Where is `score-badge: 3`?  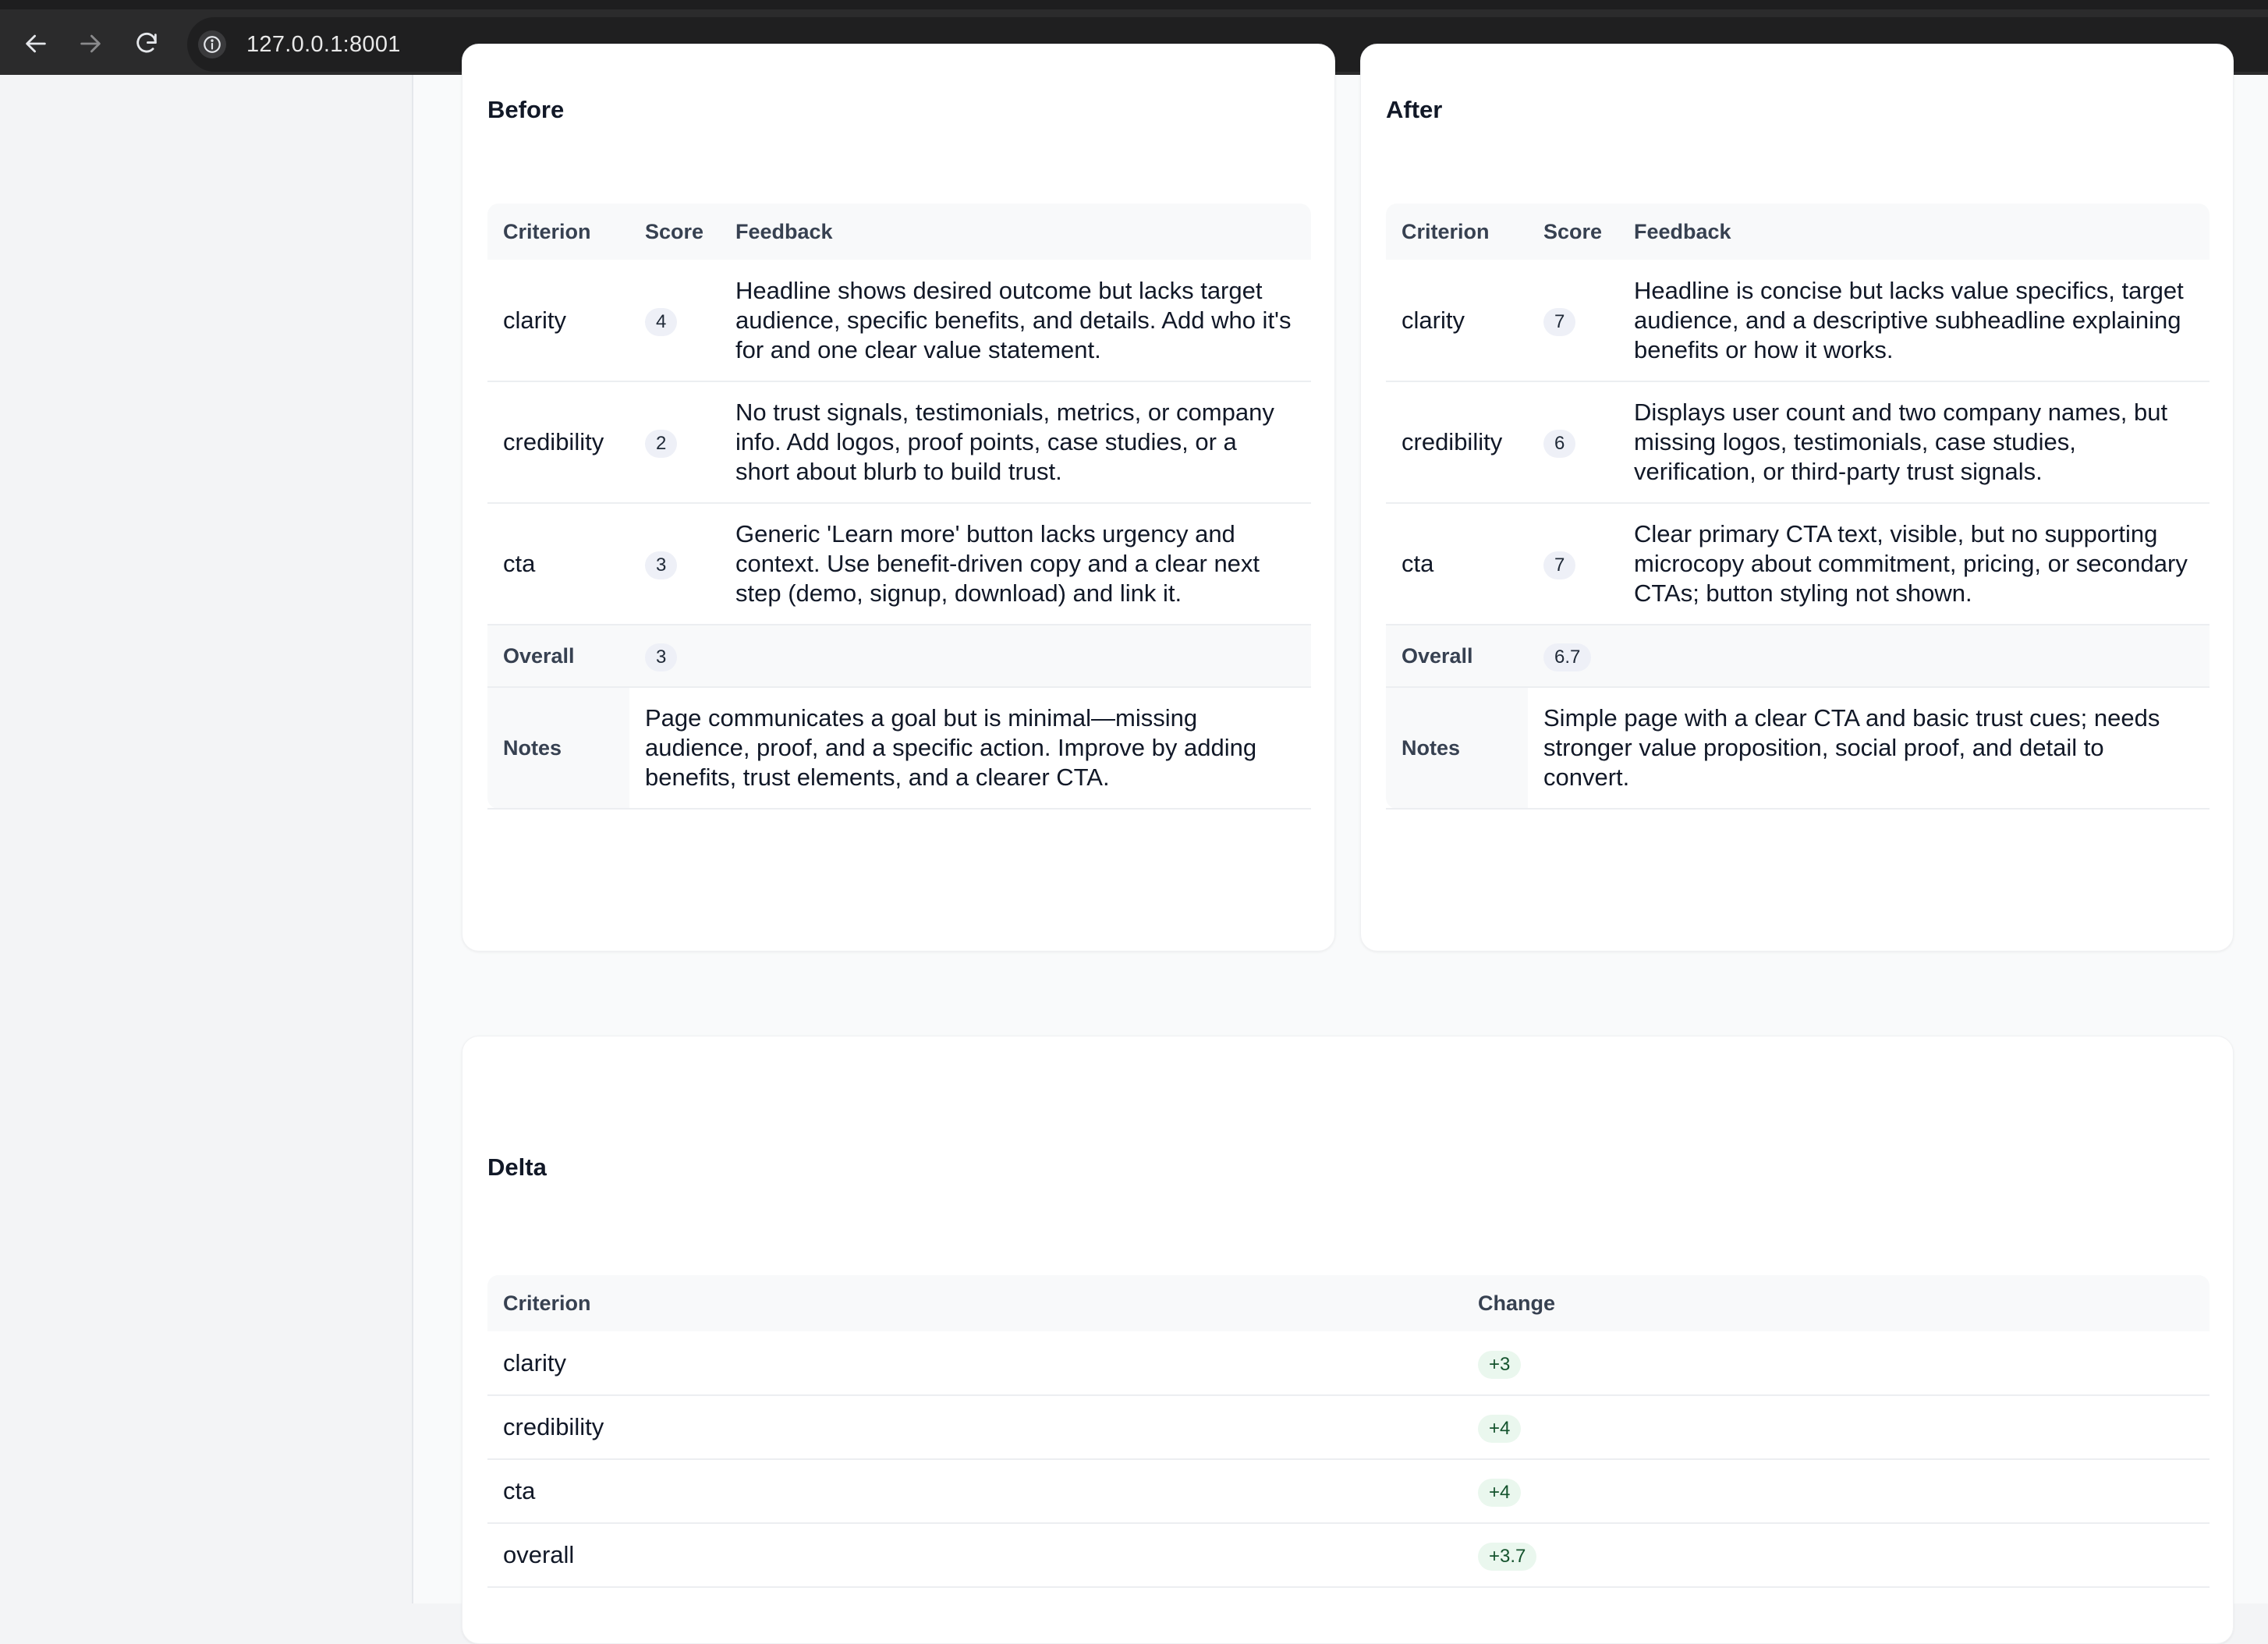
score-badge: 3 is located at coordinates (661, 565).